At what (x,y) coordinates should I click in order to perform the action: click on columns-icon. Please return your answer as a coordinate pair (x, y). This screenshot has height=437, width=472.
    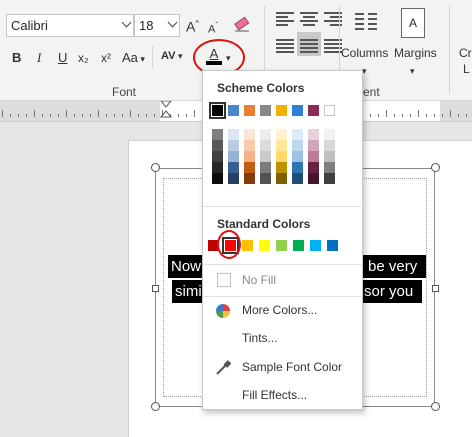
    Looking at the image, I should click on (366, 23).